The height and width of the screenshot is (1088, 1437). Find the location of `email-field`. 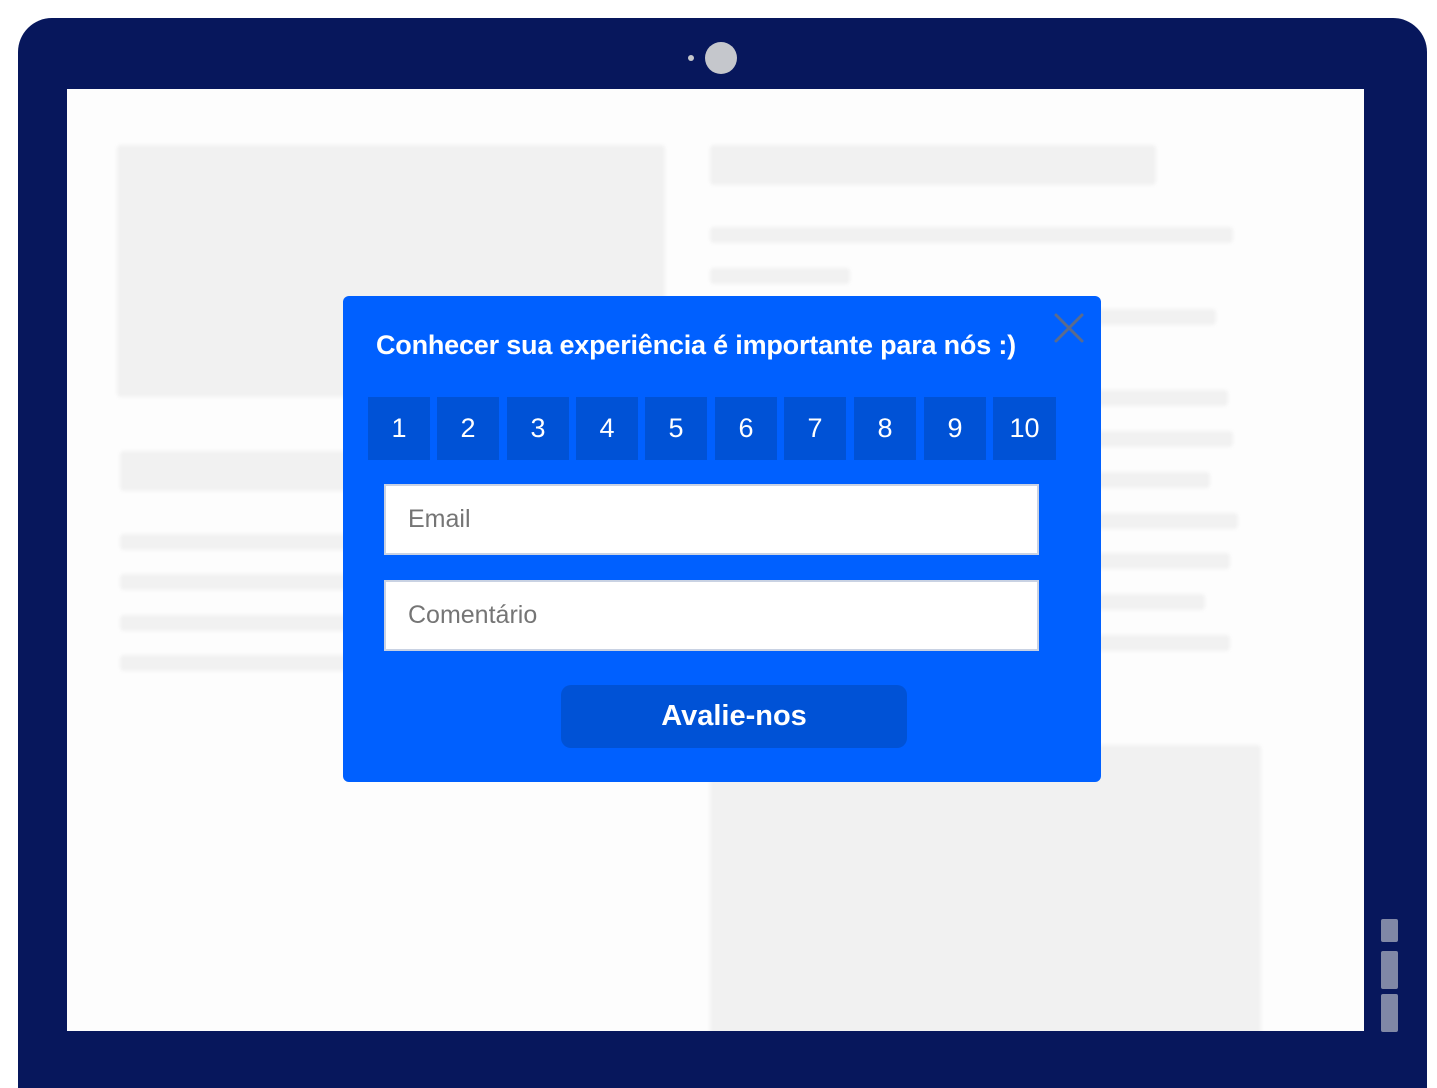

email-field is located at coordinates (711, 519).